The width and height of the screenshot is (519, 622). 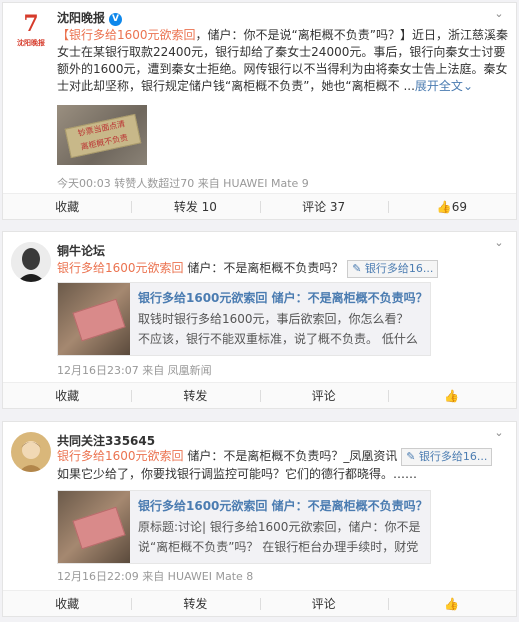 I want to click on post-meta: 12月16日23:07 来自 凤凰新闻, so click(x=134, y=370).